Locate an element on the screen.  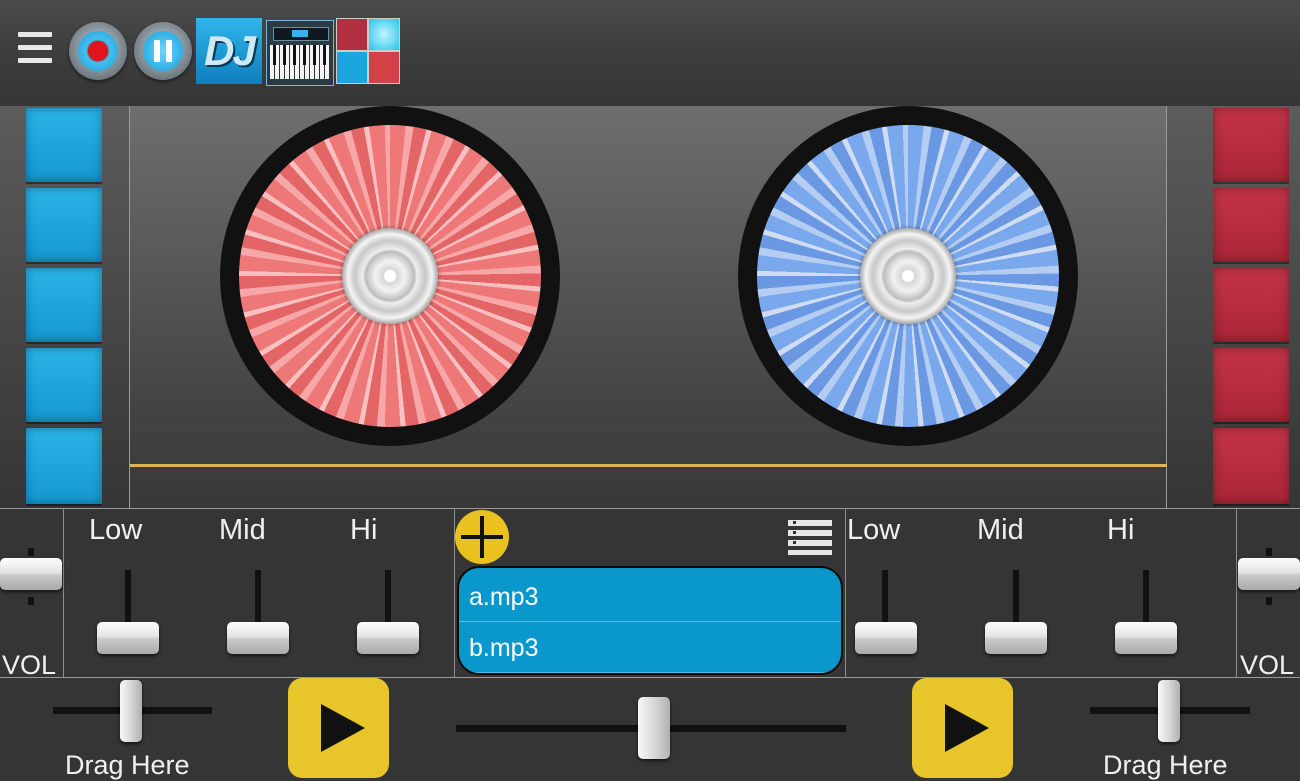
pause-button is located at coordinates (163, 51).